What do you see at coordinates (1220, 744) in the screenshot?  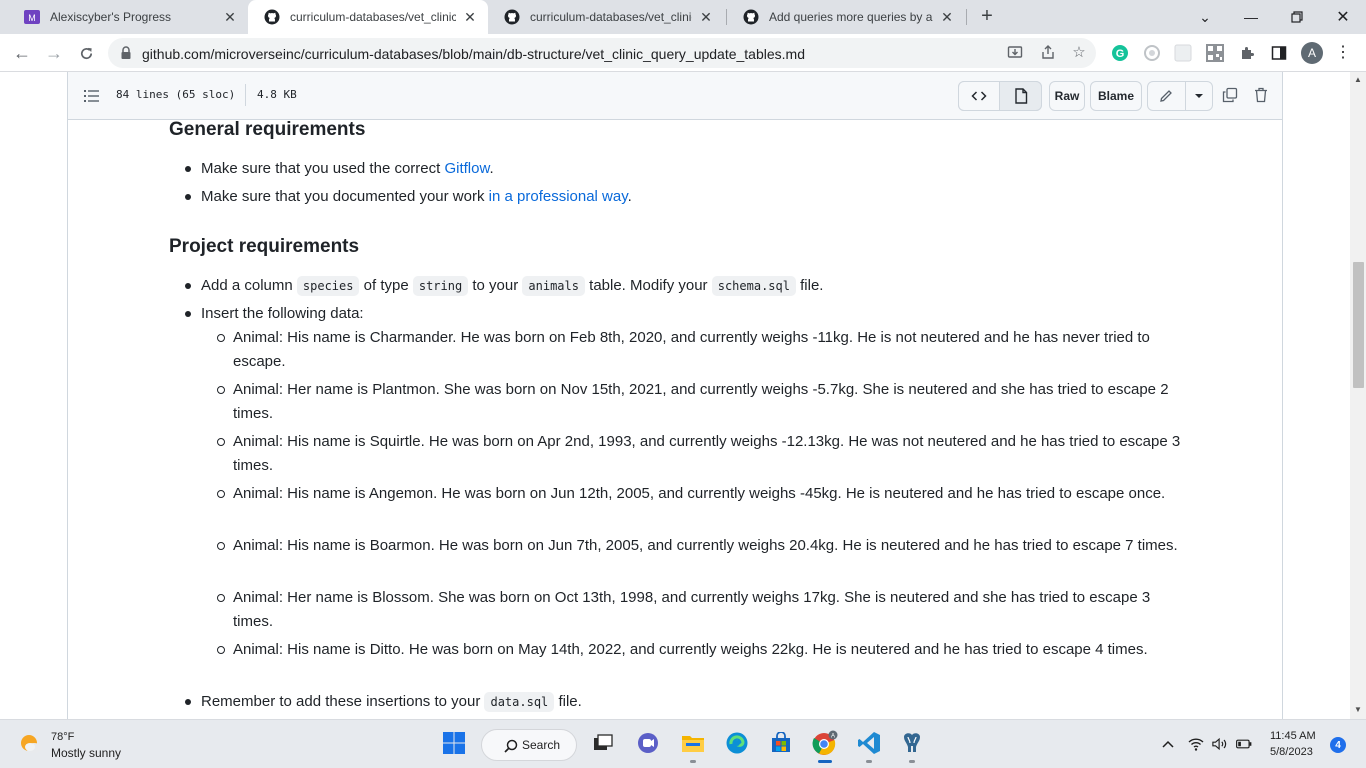 I see `speaker-icon` at bounding box center [1220, 744].